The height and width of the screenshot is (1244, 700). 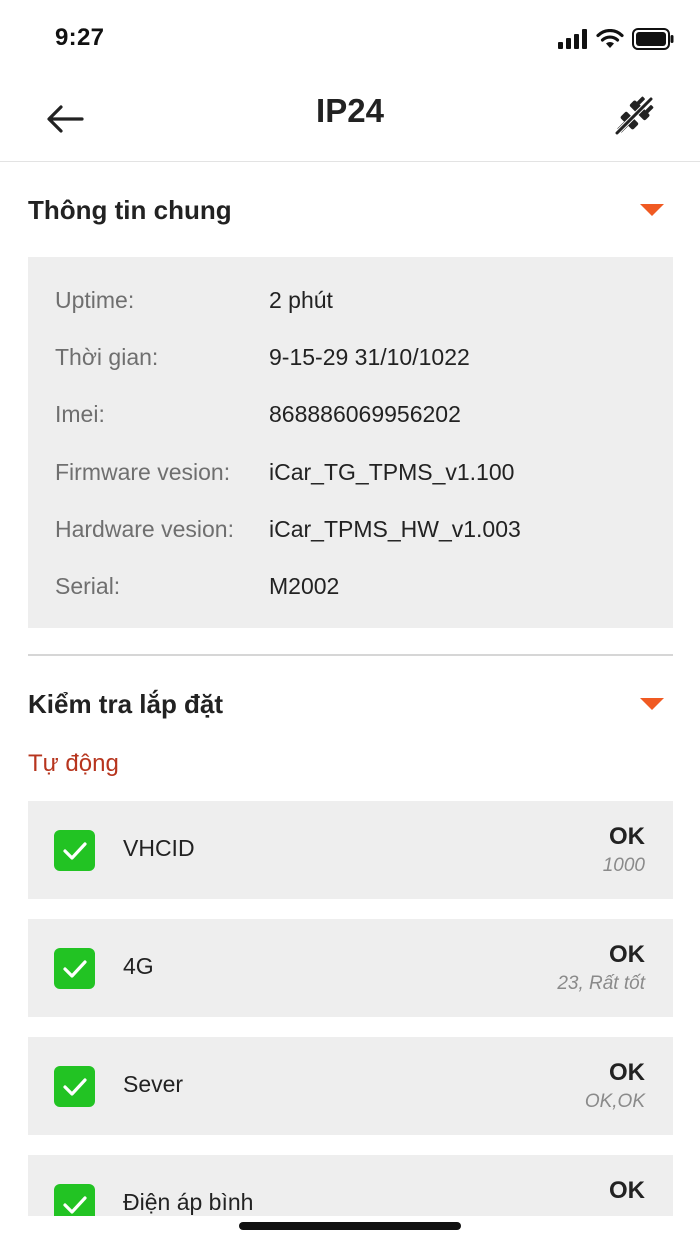 I want to click on cellular-signal-icon, so click(x=572, y=39).